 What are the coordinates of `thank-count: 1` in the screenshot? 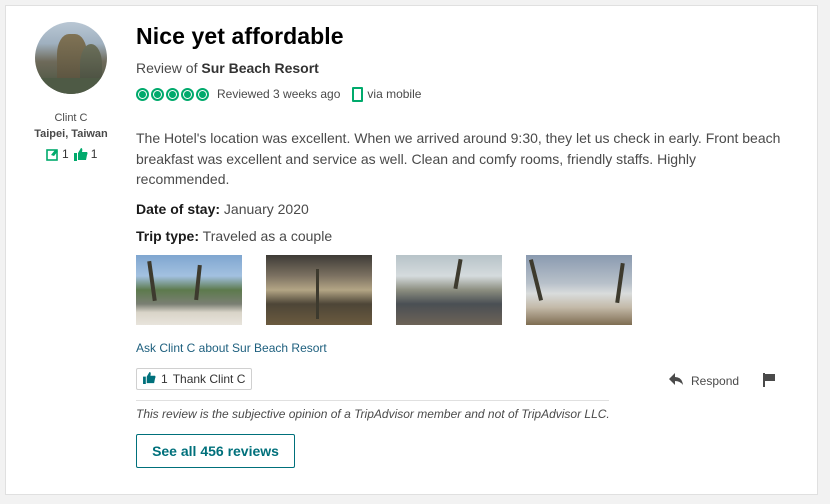 It's located at (164, 379).